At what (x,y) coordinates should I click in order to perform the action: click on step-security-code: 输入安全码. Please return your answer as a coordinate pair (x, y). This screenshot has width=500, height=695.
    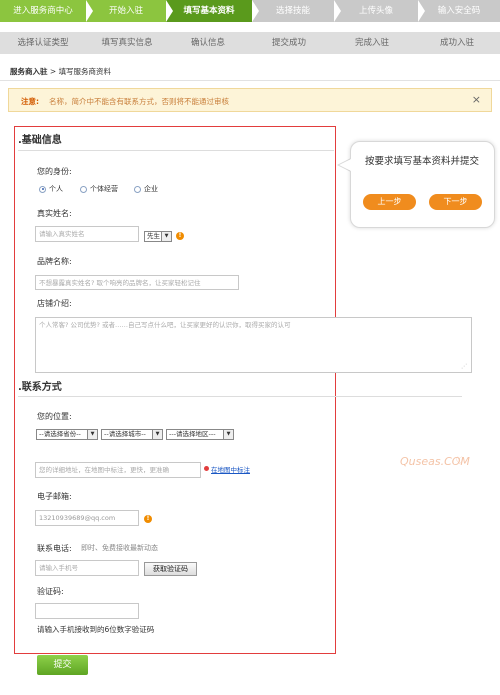
    Looking at the image, I should click on (459, 11).